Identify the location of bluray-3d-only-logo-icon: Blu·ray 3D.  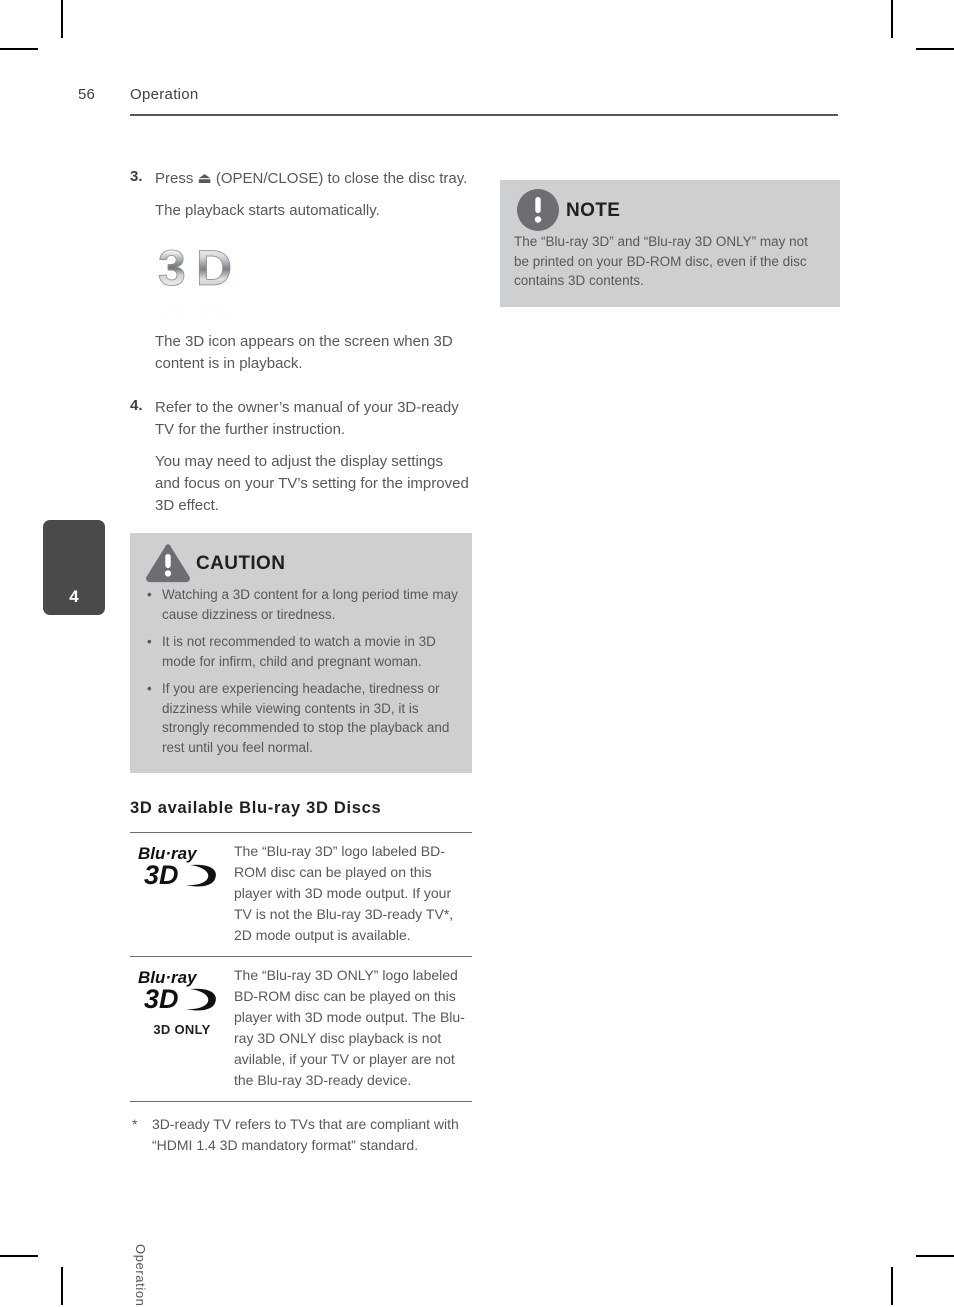
(177, 990).